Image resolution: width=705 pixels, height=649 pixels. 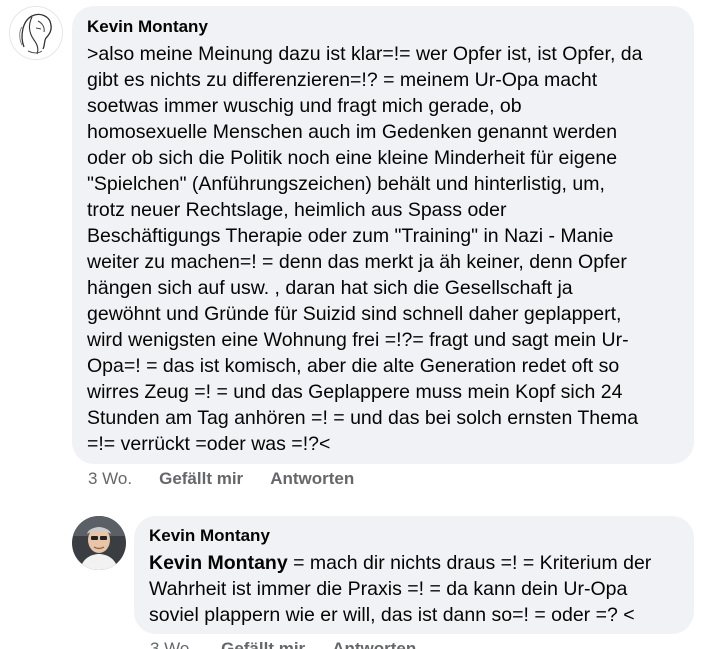 I want to click on profile-photo-icon, so click(x=99, y=543).